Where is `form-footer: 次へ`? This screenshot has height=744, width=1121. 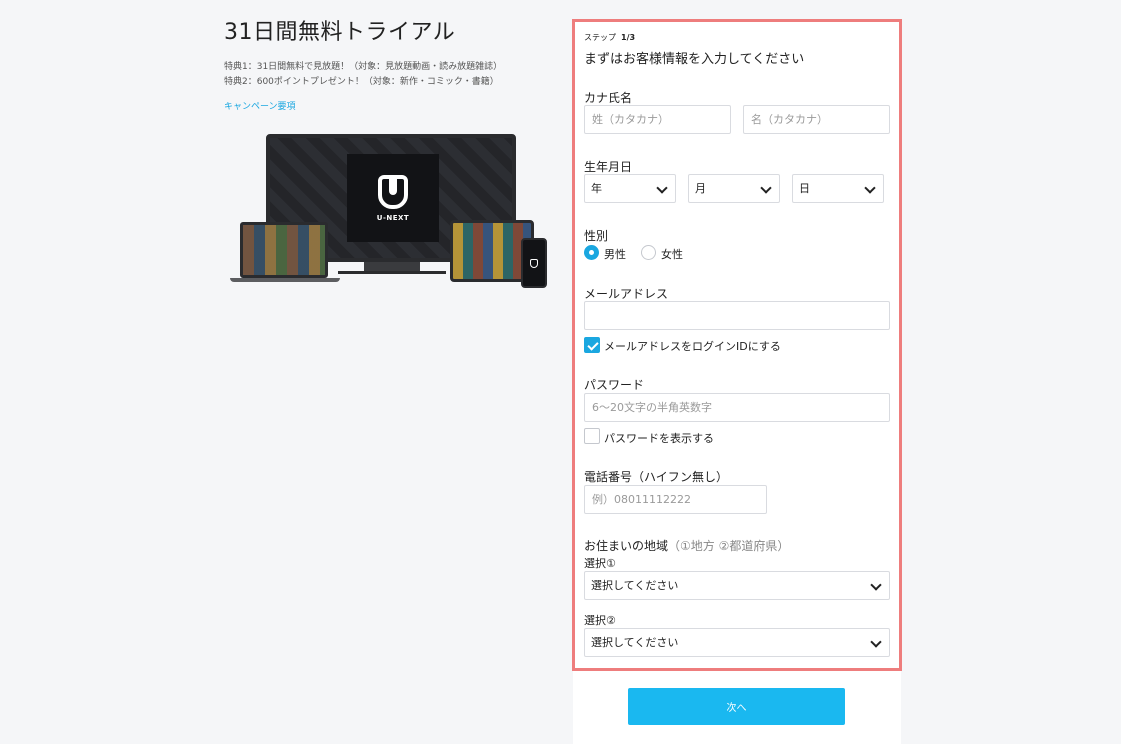 form-footer: 次へ is located at coordinates (737, 707).